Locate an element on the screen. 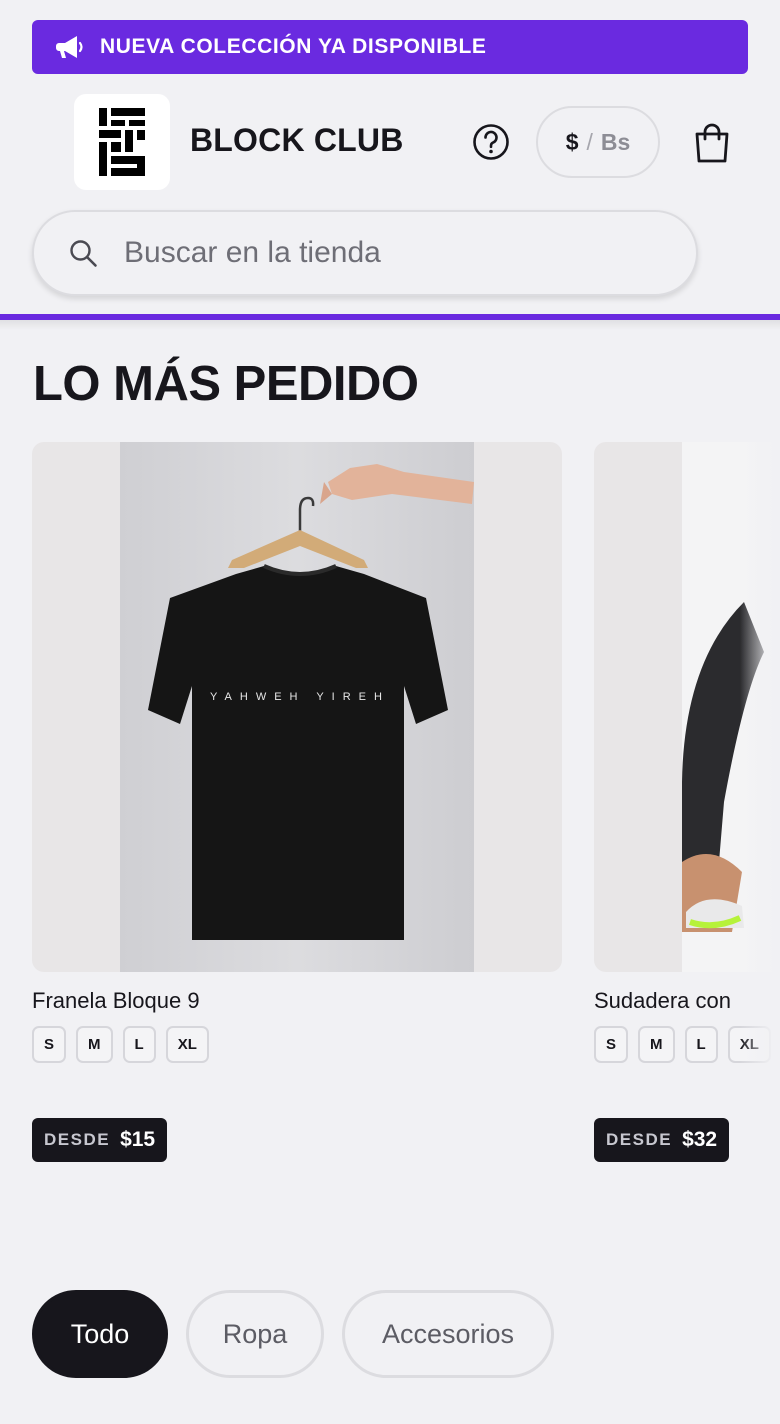 This screenshot has height=1424, width=780. price-value: $32 is located at coordinates (700, 1139).